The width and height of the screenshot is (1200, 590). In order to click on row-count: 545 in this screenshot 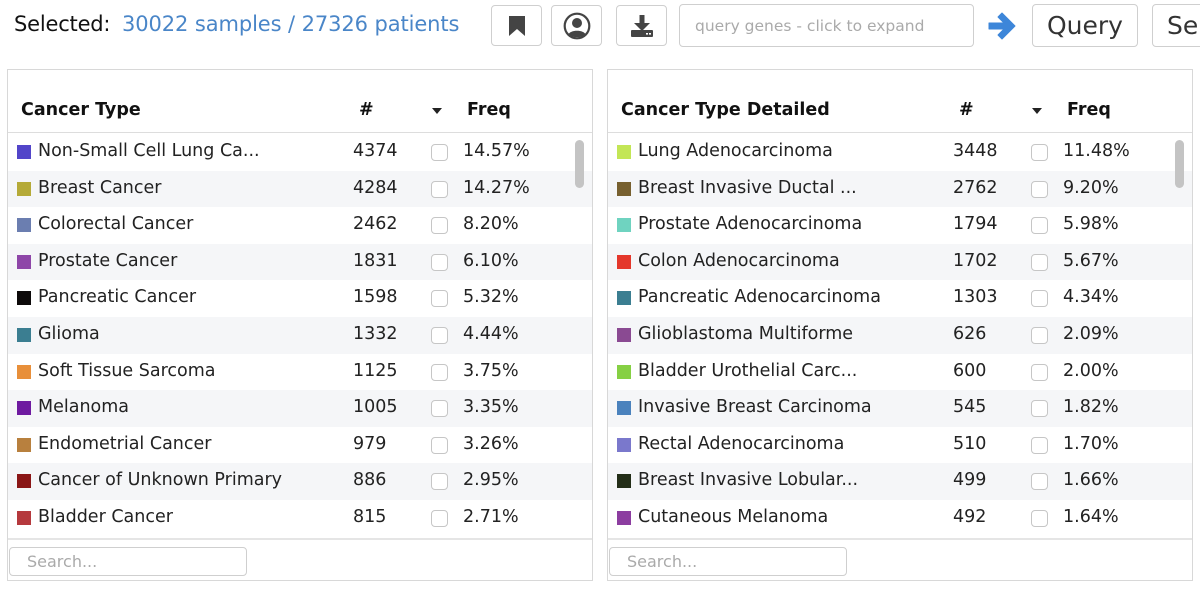, I will do `click(970, 407)`.